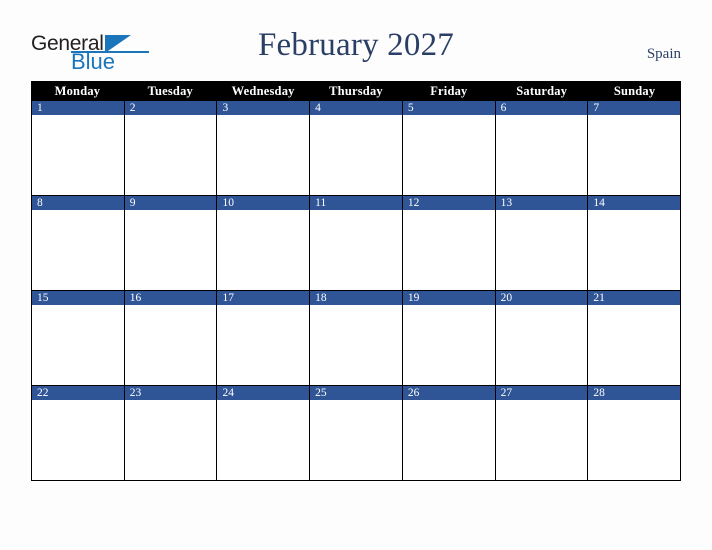 This screenshot has width=712, height=550. What do you see at coordinates (356, 298) in the screenshot?
I see `day-number-band: 18` at bounding box center [356, 298].